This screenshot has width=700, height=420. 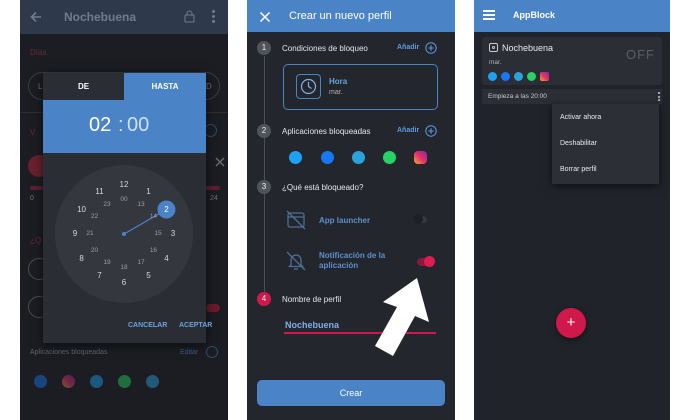 What do you see at coordinates (124, 199) in the screenshot?
I see `clock-hour-00: 00` at bounding box center [124, 199].